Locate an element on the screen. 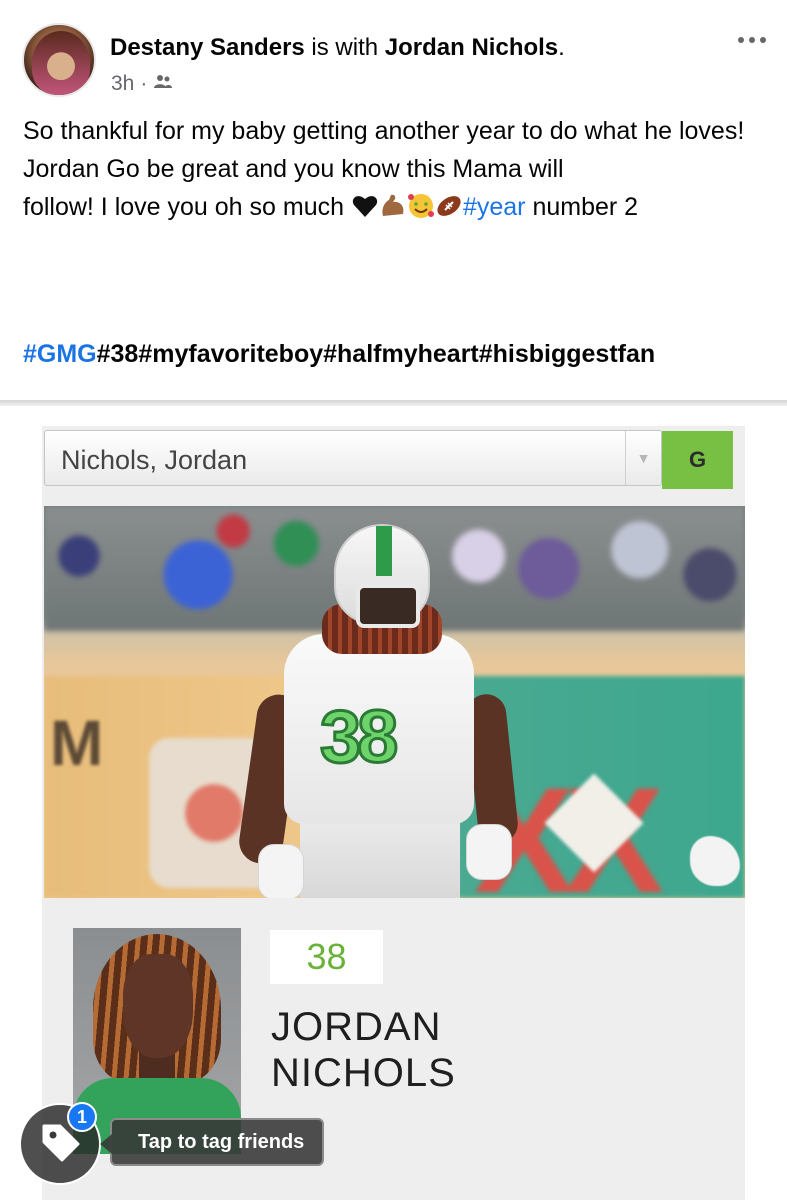 The image size is (787, 1200). football-player: 38 is located at coordinates (378, 711).